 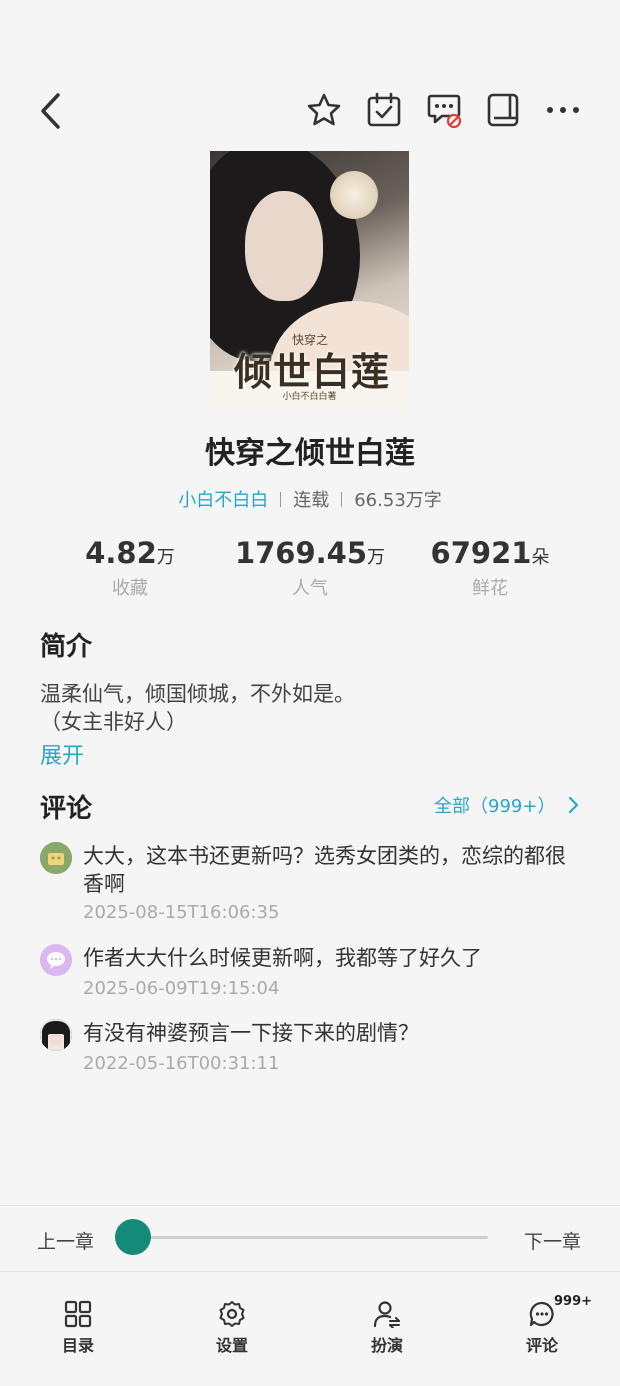 What do you see at coordinates (232, 1328) in the screenshot?
I see `tab-settings: 设置` at bounding box center [232, 1328].